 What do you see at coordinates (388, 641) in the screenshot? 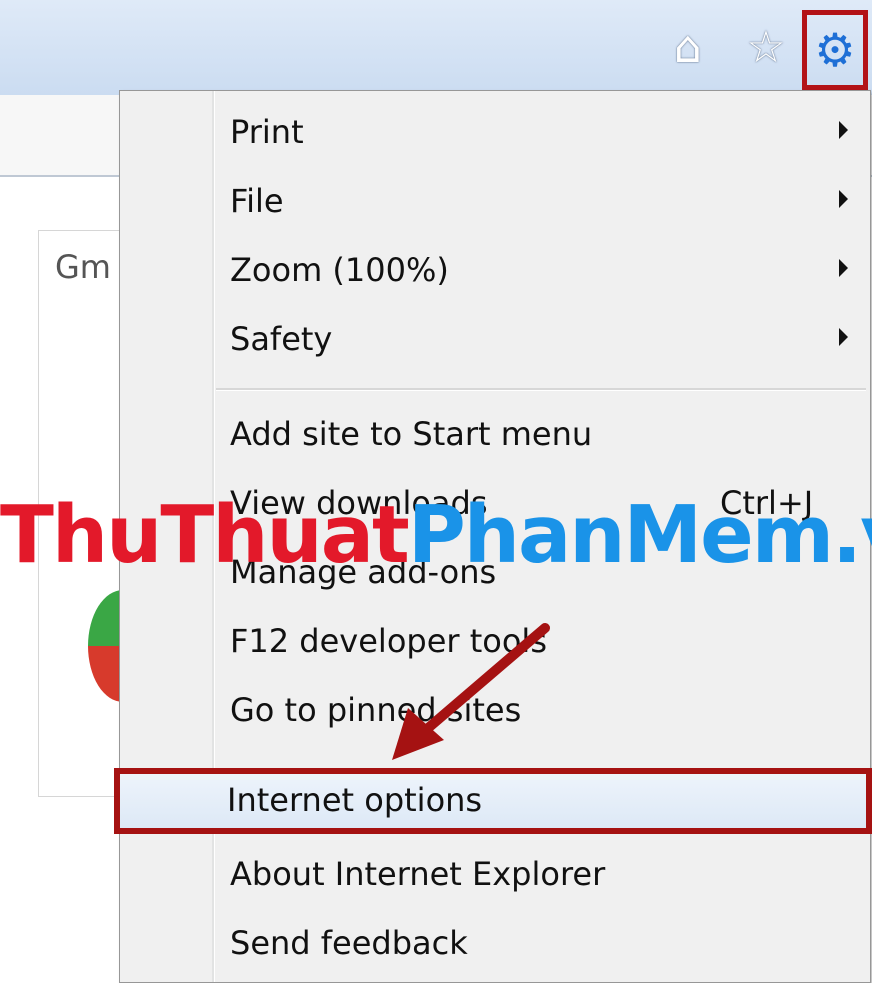
I see `menu-item-label: F12 developer tools` at bounding box center [388, 641].